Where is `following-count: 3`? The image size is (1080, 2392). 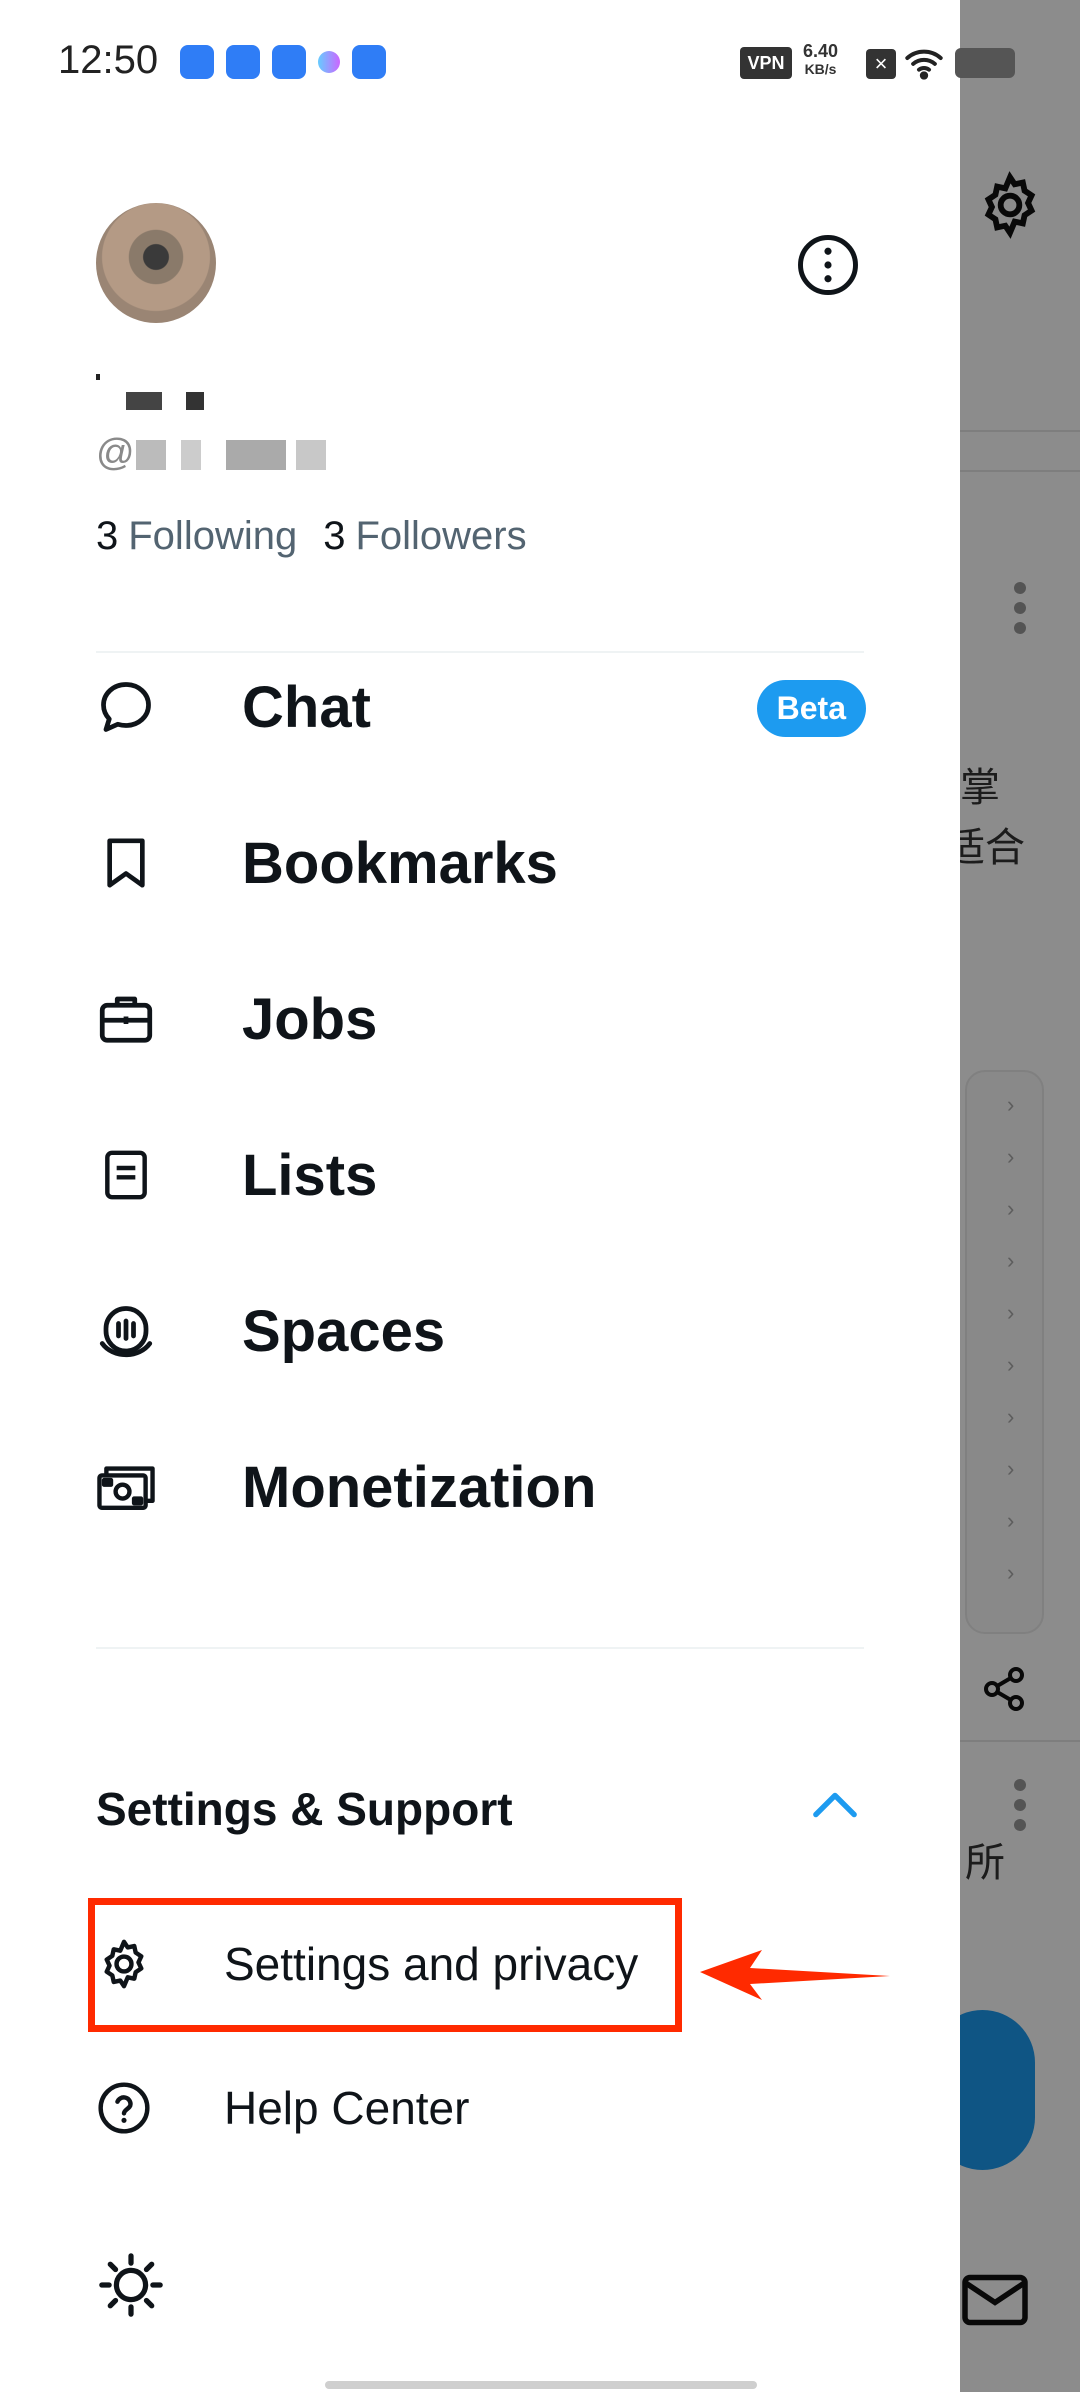 following-count: 3 is located at coordinates (107, 536).